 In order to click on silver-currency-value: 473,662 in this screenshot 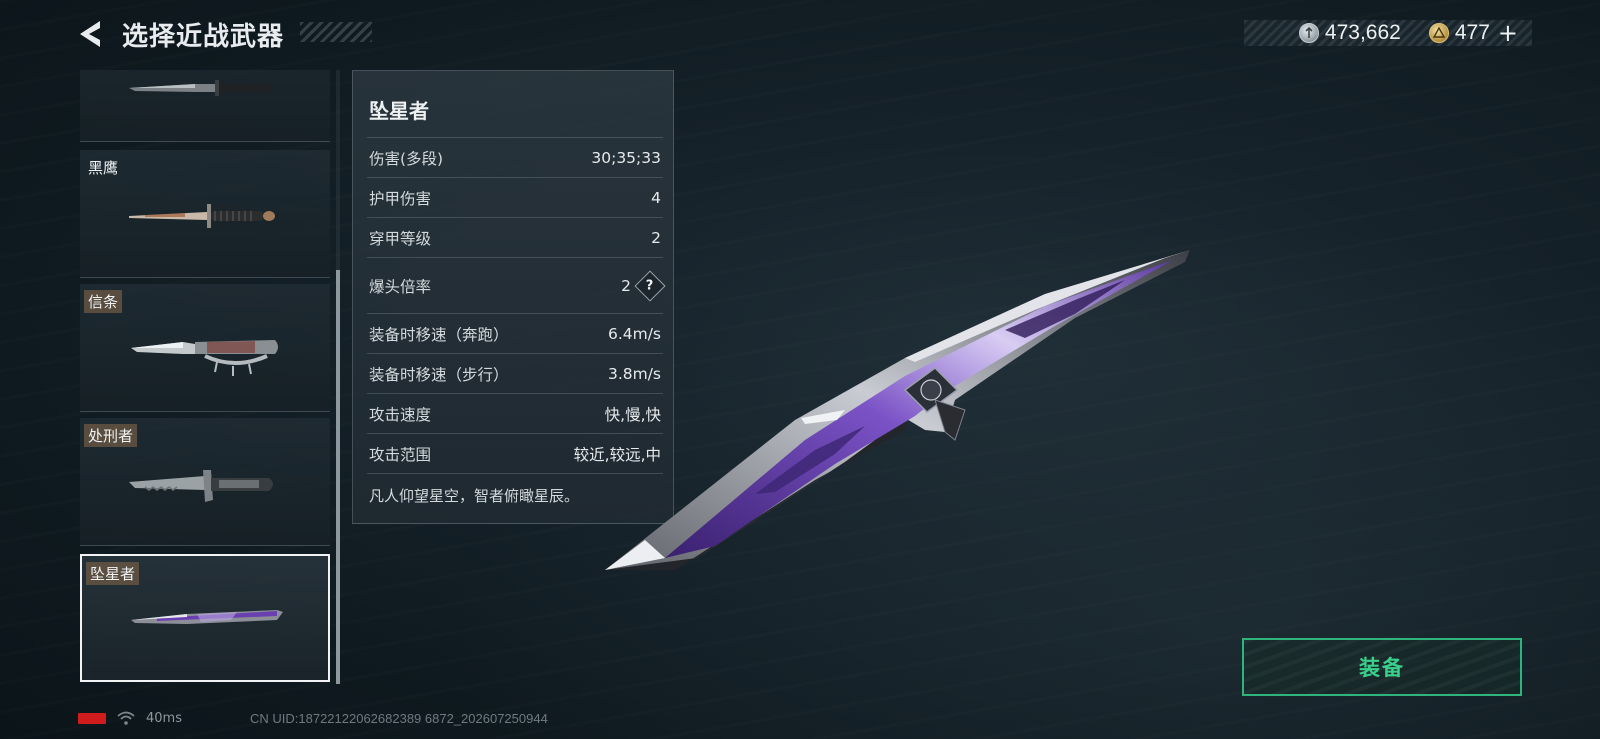, I will do `click(1362, 32)`.